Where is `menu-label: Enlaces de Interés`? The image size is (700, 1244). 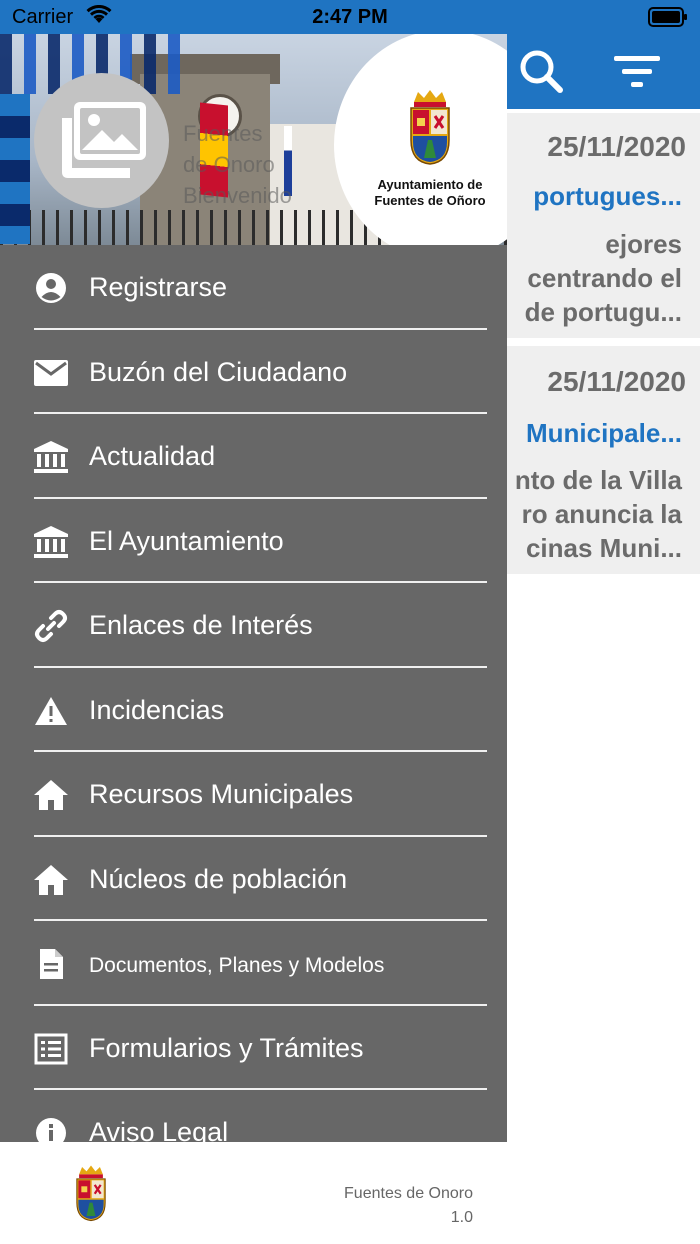
menu-label: Enlaces de Interés is located at coordinates (201, 625).